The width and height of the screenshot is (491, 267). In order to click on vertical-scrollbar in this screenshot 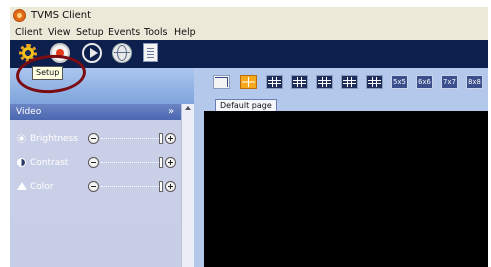, I will do `click(187, 185)`.